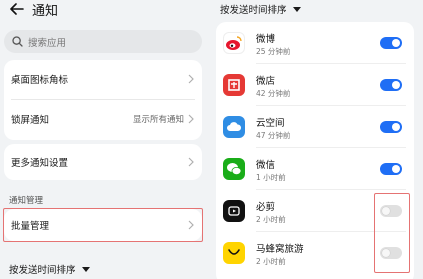 The image size is (423, 279). Describe the element at coordinates (103, 119) in the screenshot. I see `setting-row-lockscreen: 锁屏通知 显示所有通知` at that location.